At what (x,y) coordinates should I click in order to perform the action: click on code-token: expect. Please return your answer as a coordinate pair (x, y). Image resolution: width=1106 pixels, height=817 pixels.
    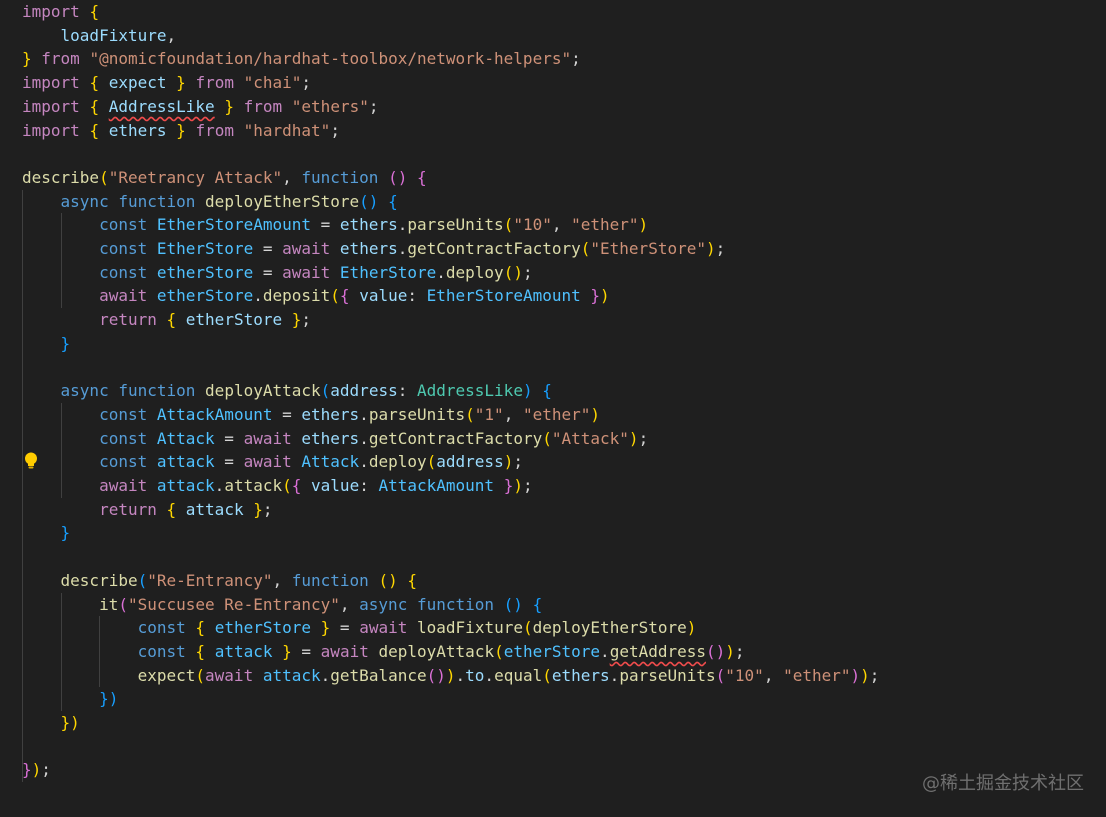
    Looking at the image, I should click on (137, 83).